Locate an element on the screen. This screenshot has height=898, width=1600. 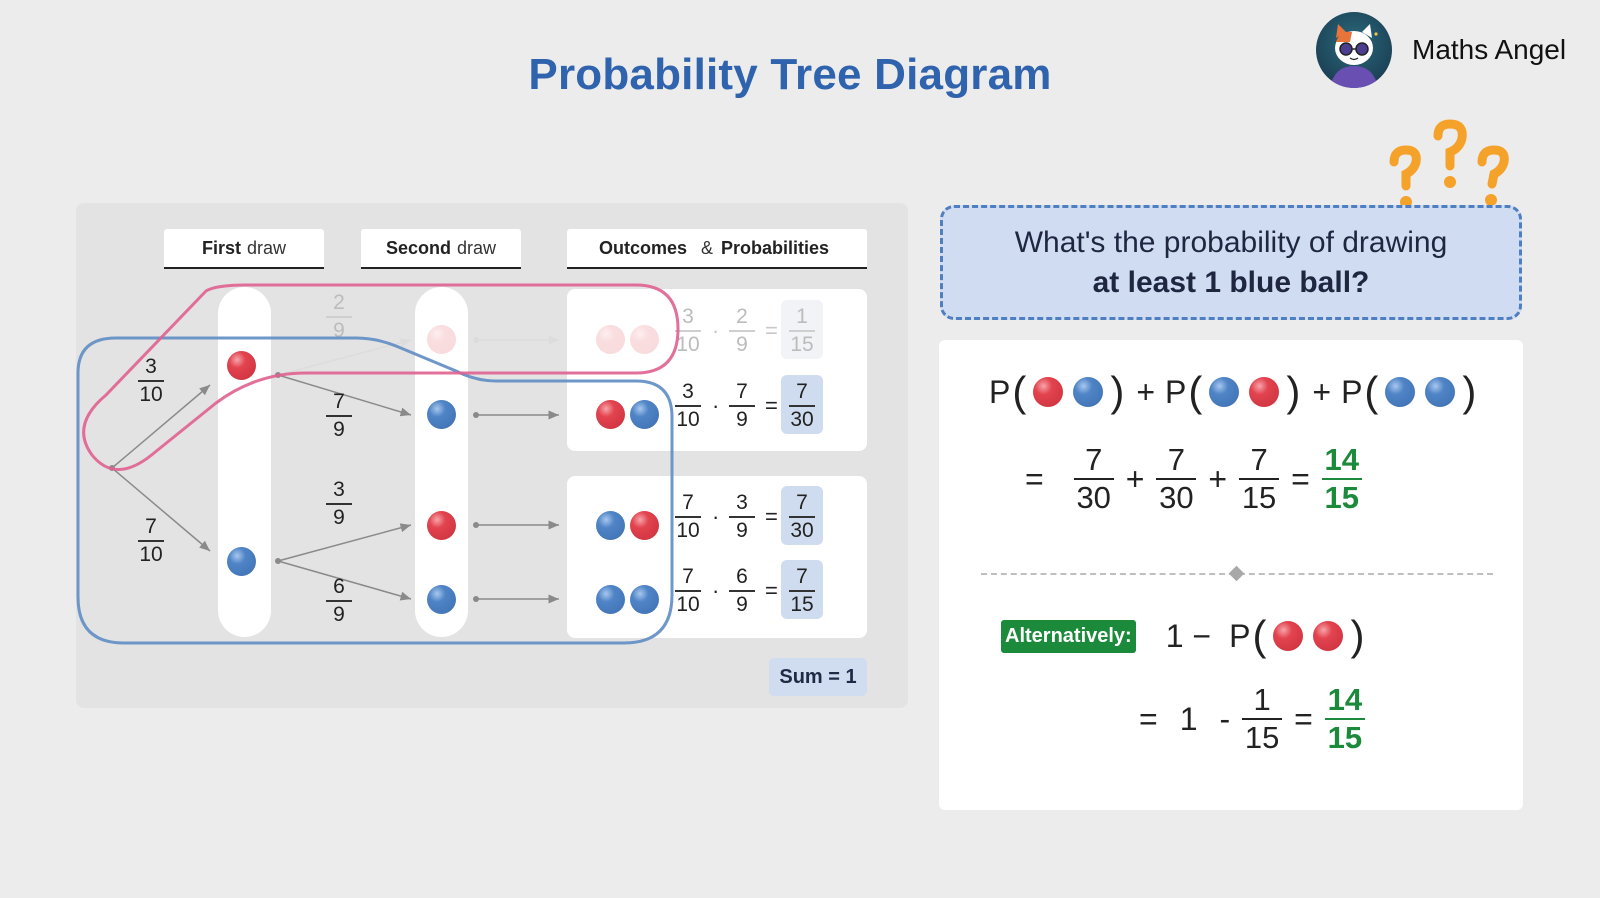
outcome-factor-2: 79 is located at coordinates (742, 406).